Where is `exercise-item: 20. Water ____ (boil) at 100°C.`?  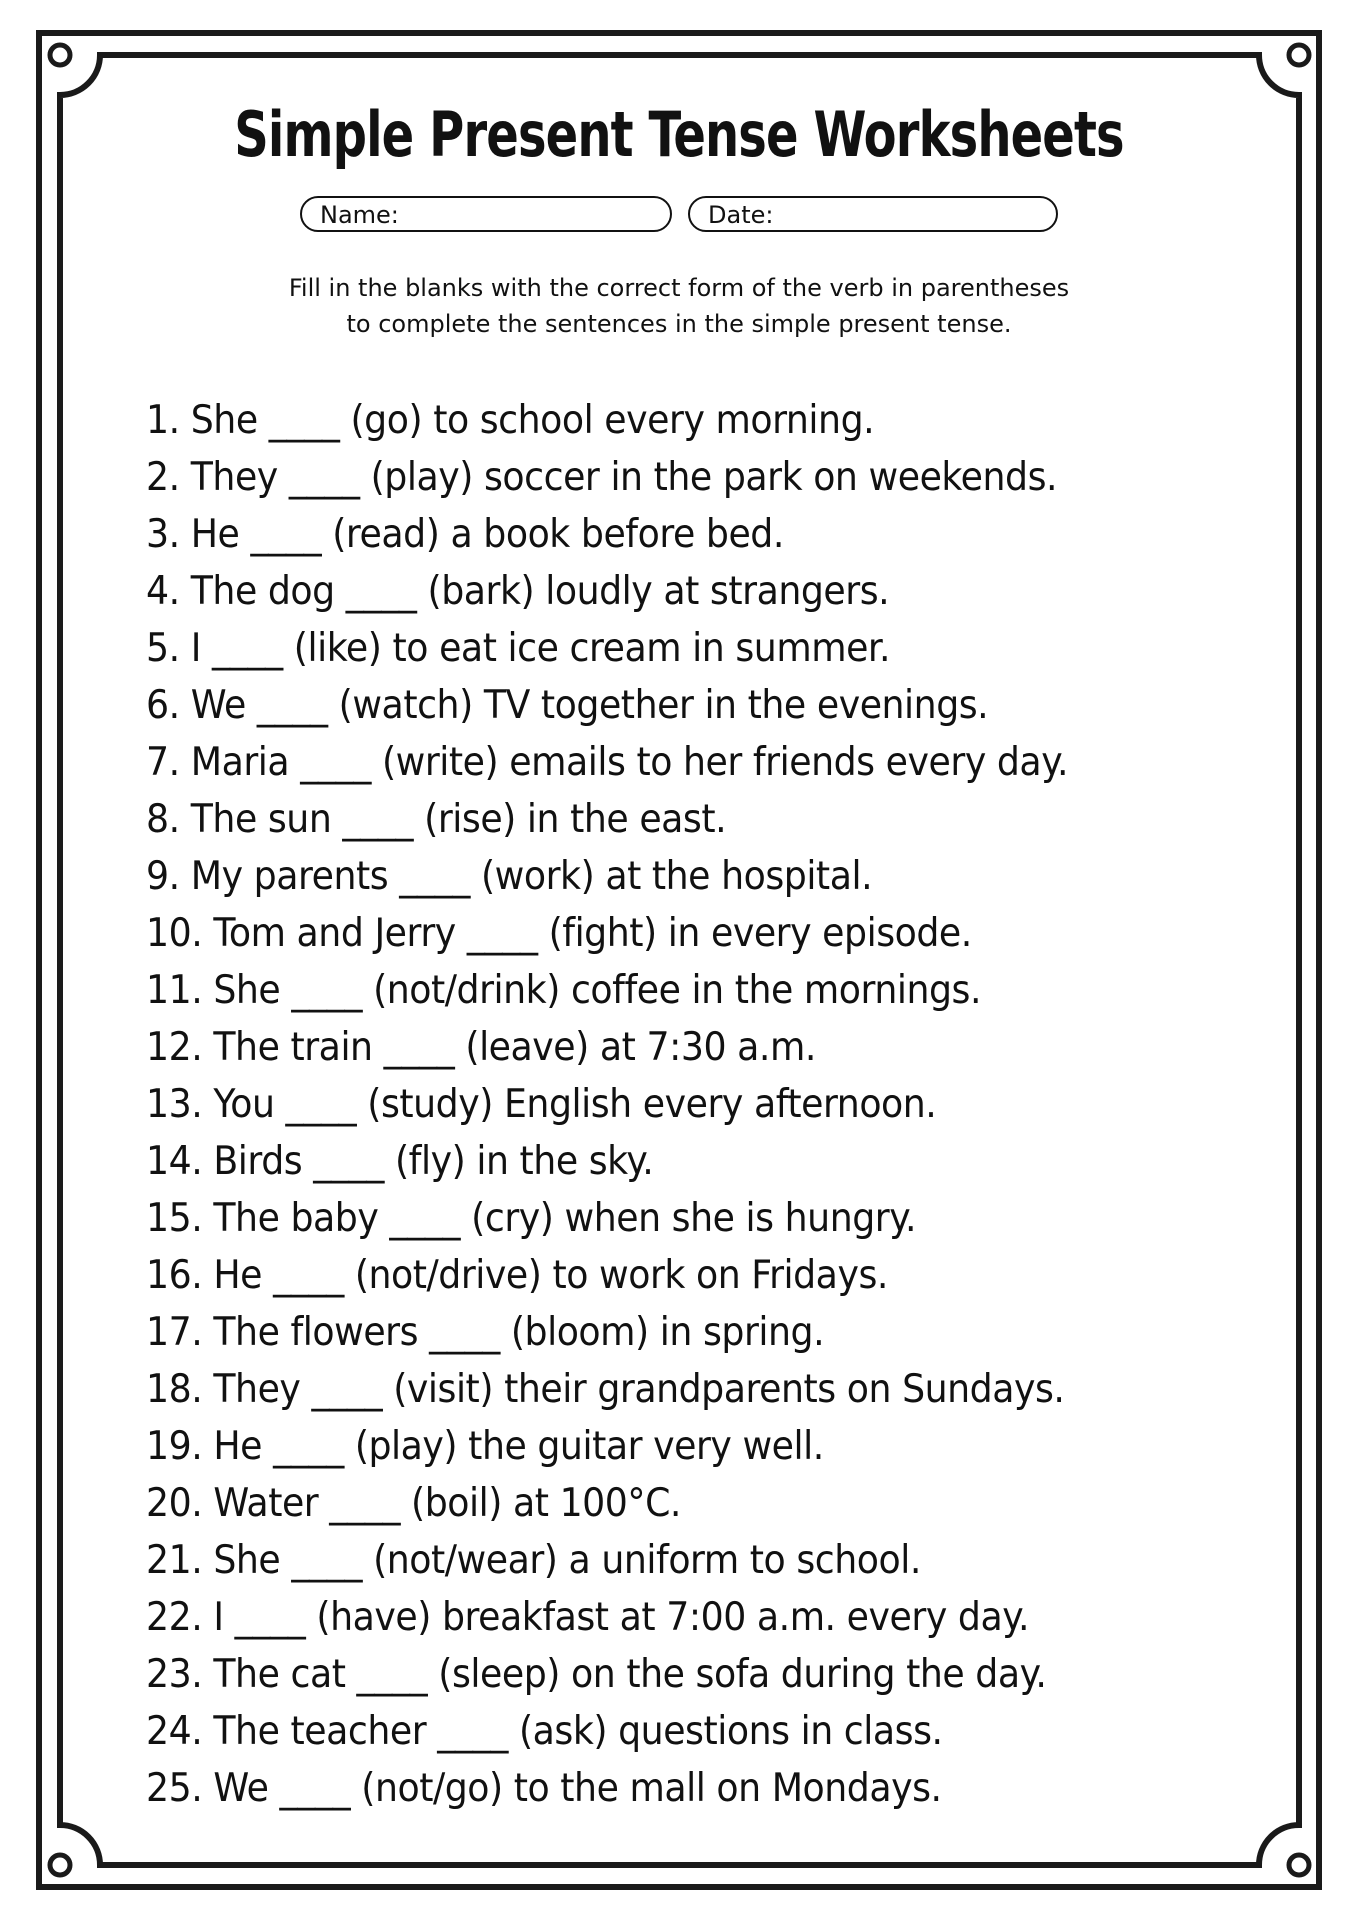
exercise-item: 20. Water ____ (boil) at 100°C. is located at coordinates (414, 1503).